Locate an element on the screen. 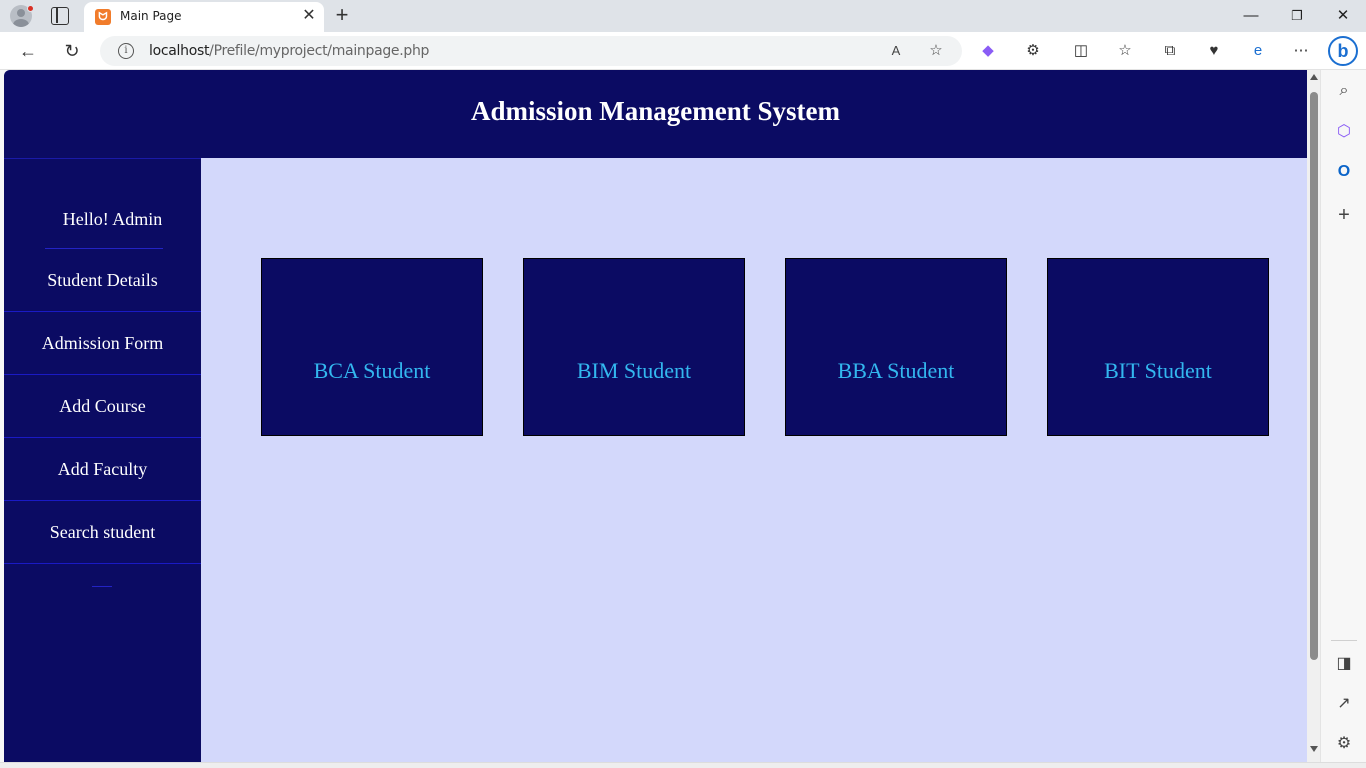  performance-icon: ♥ is located at coordinates (1214, 51).